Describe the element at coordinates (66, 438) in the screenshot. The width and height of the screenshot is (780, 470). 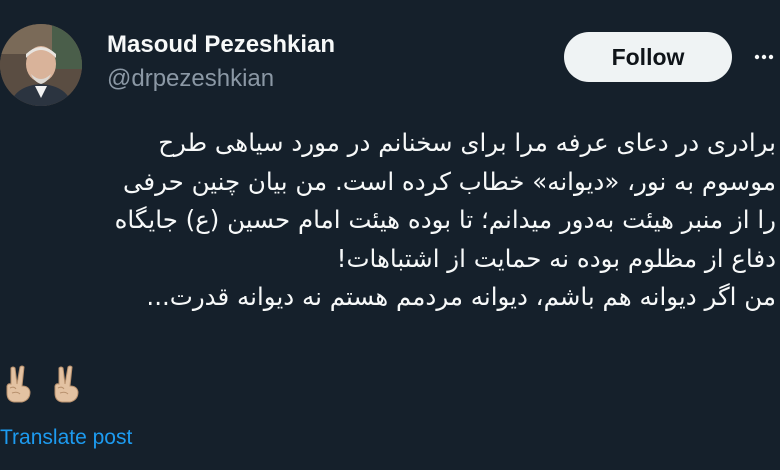
I see `translate-post-link: Translate post` at that location.